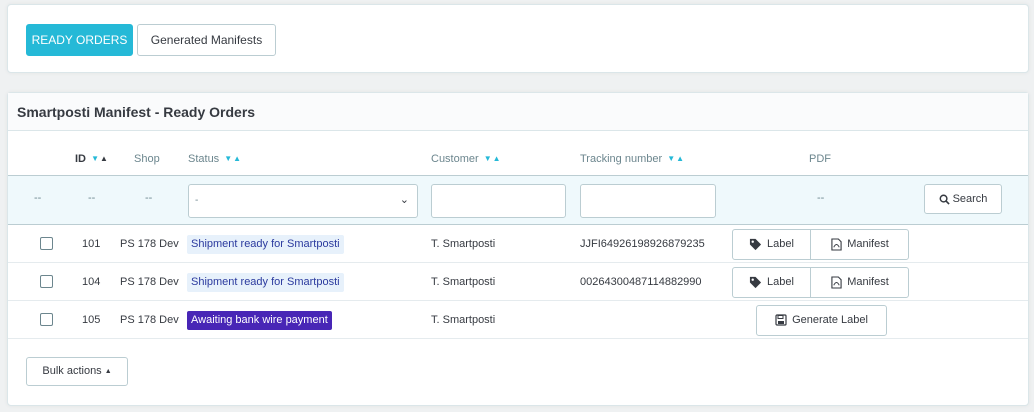  What do you see at coordinates (91, 320) in the screenshot?
I see `row-id: 105` at bounding box center [91, 320].